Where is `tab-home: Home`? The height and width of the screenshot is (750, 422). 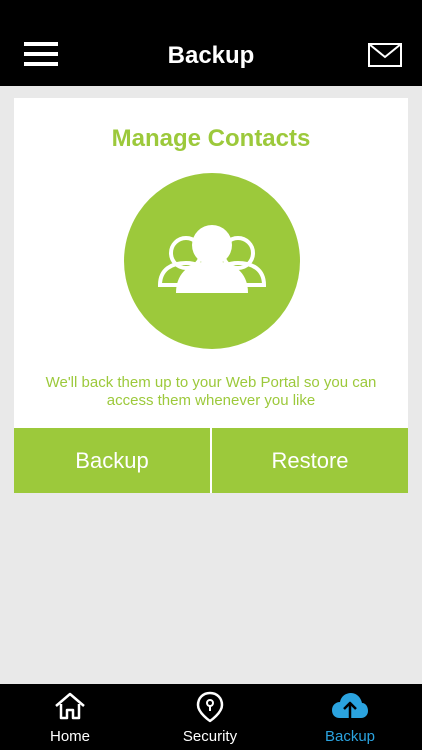 tab-home: Home is located at coordinates (70, 717).